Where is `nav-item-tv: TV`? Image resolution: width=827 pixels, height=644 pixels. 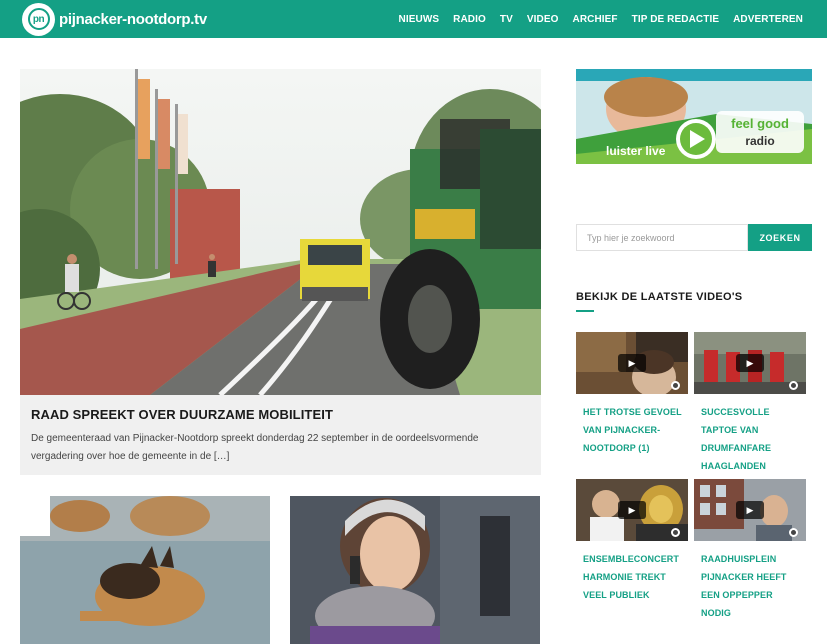 nav-item-tv: TV is located at coordinates (506, 19).